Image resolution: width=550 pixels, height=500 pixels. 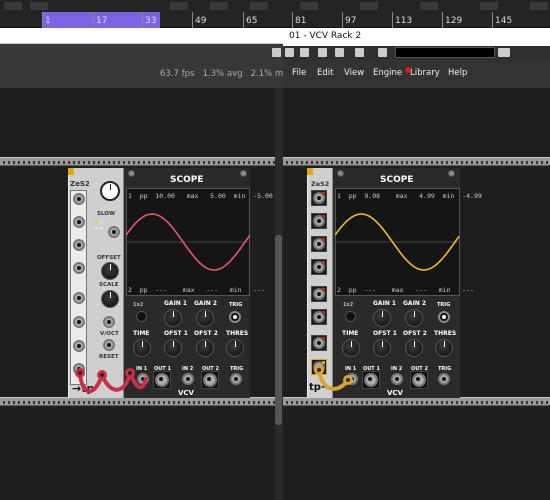 What do you see at coordinates (425, 73) in the screenshot?
I see `menu-library: Library` at bounding box center [425, 73].